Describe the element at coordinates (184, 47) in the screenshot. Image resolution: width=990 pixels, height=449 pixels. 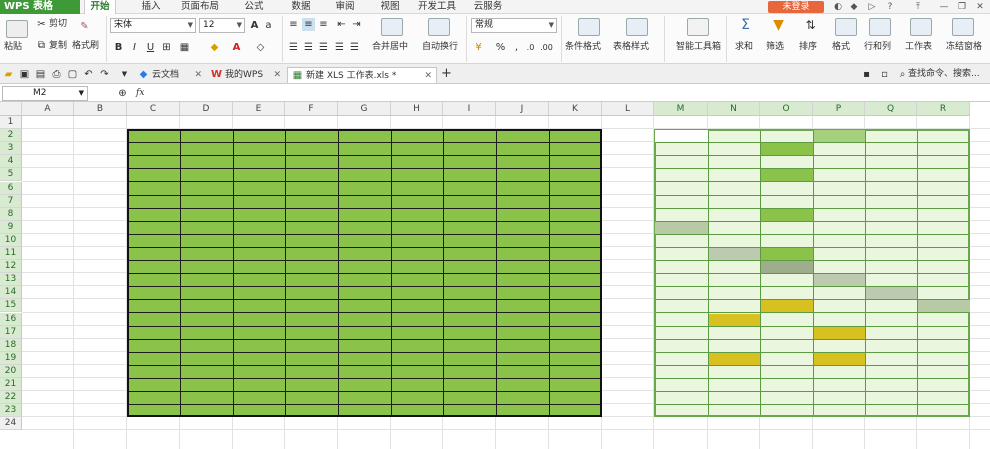
I see `merge-icon: ▦` at that location.